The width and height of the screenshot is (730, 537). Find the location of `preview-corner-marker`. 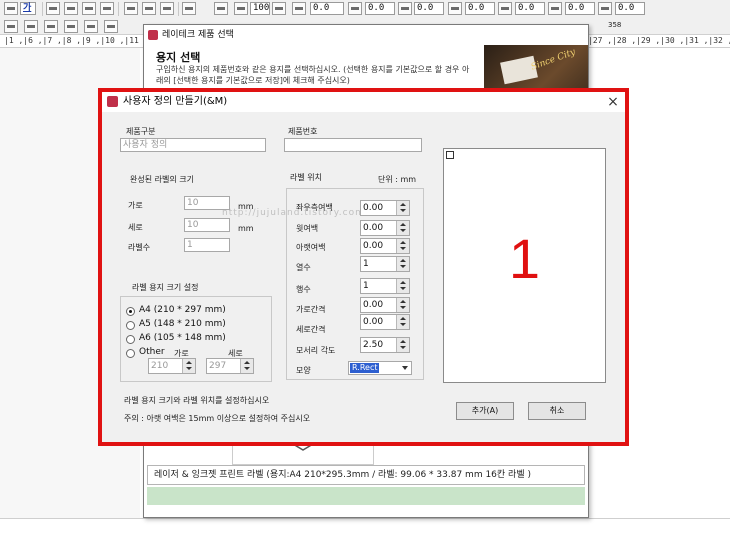

preview-corner-marker is located at coordinates (450, 155).